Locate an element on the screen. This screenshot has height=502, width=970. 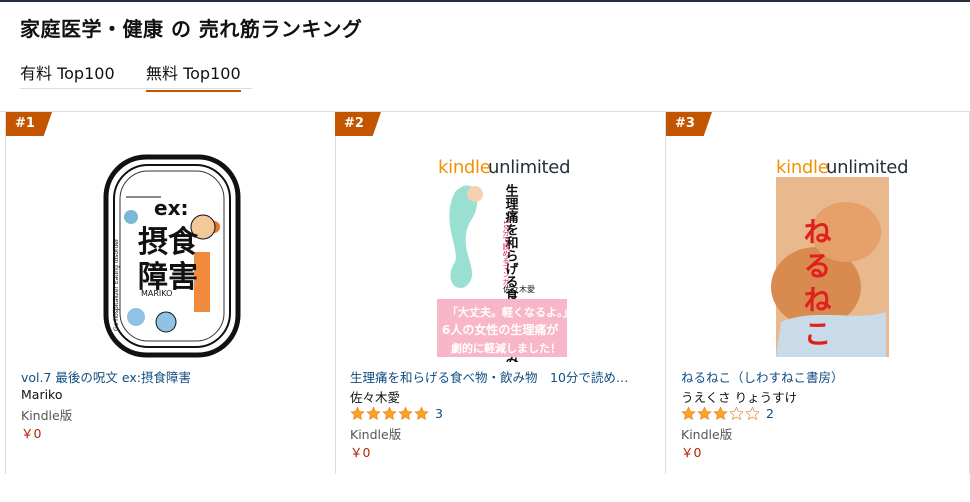
cover-sub: 10分で読めるマンガ is located at coordinates (506, 252).